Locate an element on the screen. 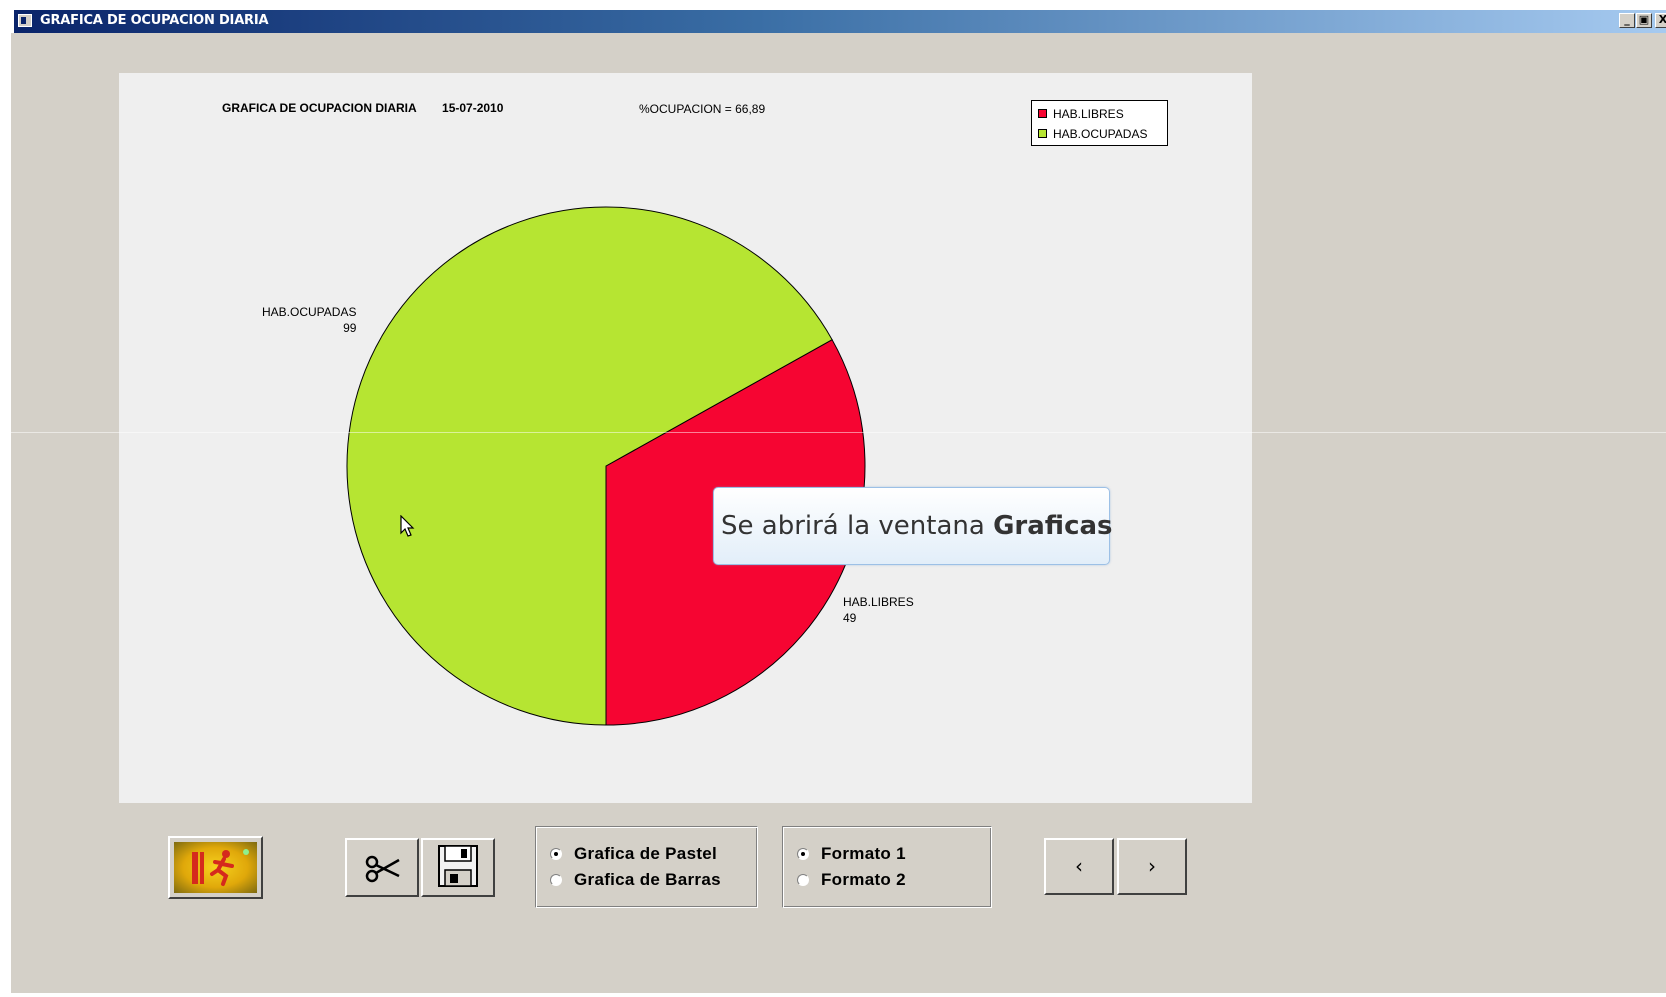 The height and width of the screenshot is (997, 1666). mouse-cursor-icon is located at coordinates (407, 526).